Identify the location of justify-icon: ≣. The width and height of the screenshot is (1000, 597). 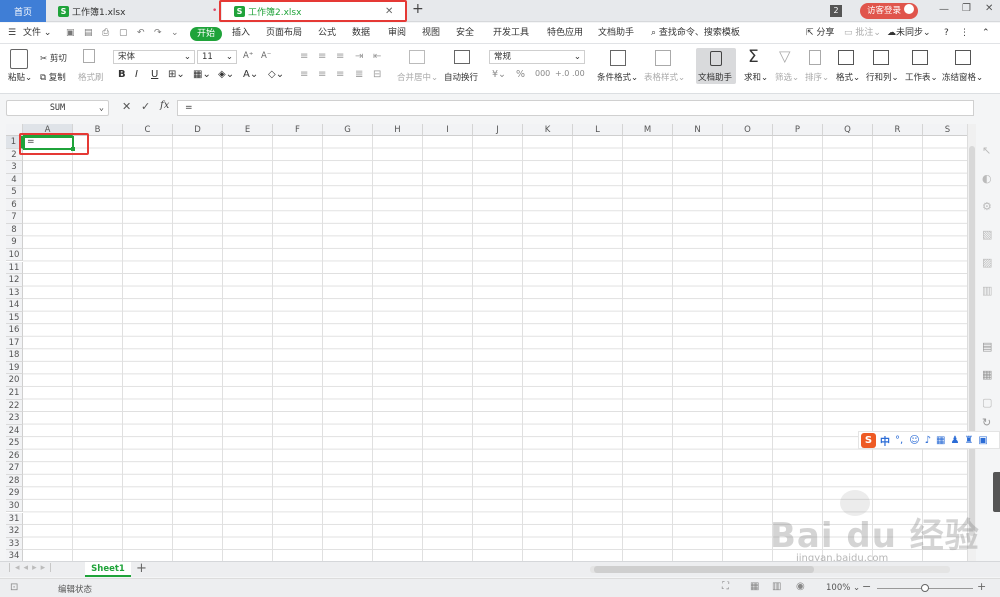
(359, 74).